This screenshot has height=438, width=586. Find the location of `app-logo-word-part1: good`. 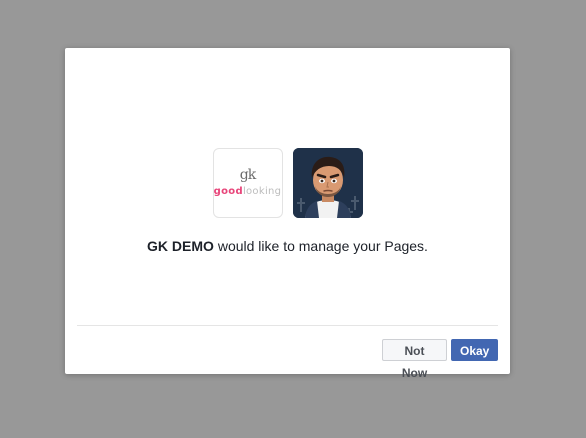

app-logo-word-part1: good is located at coordinates (228, 191).